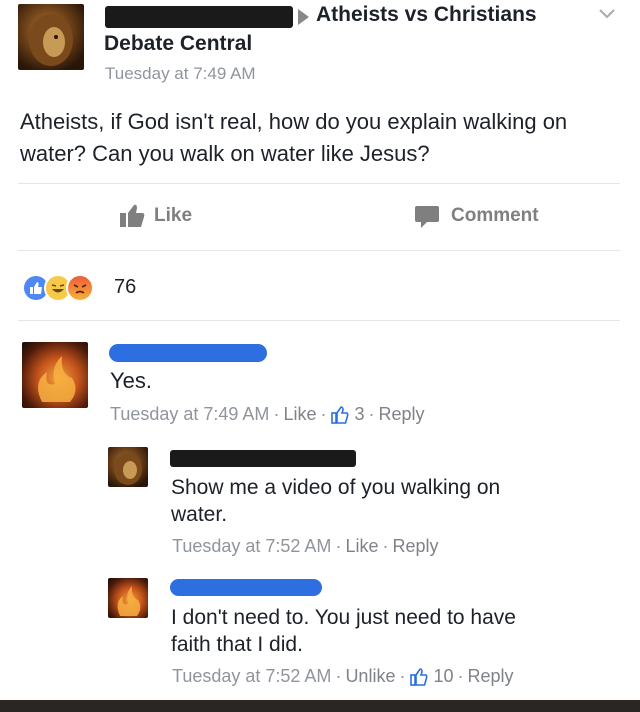 This screenshot has width=640, height=712. What do you see at coordinates (173, 215) in the screenshot?
I see `like-label: Like` at bounding box center [173, 215].